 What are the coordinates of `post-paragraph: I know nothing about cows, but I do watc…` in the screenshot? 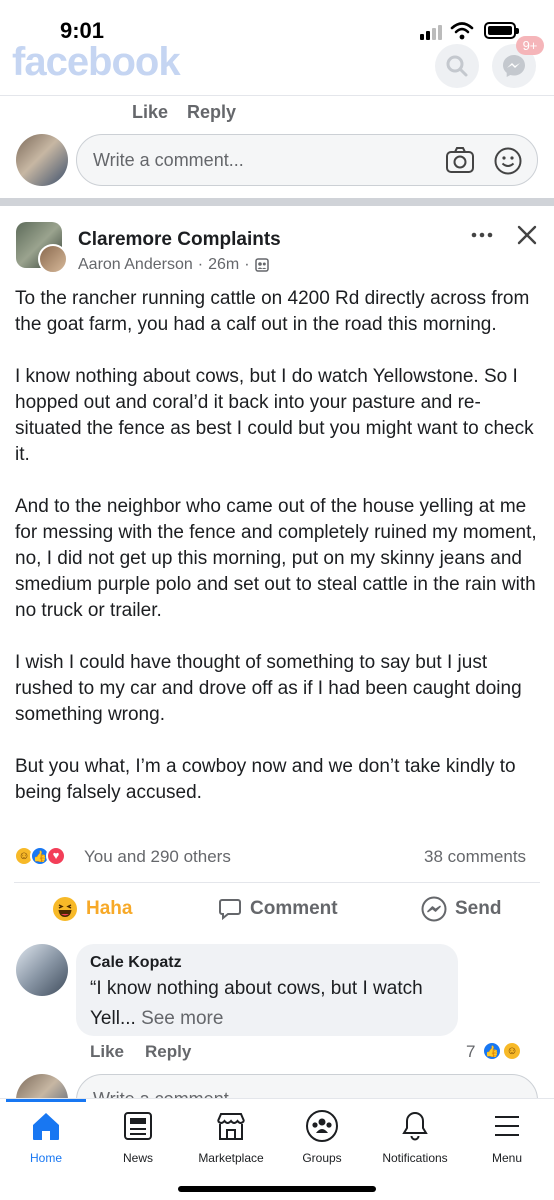 It's located at (274, 415).